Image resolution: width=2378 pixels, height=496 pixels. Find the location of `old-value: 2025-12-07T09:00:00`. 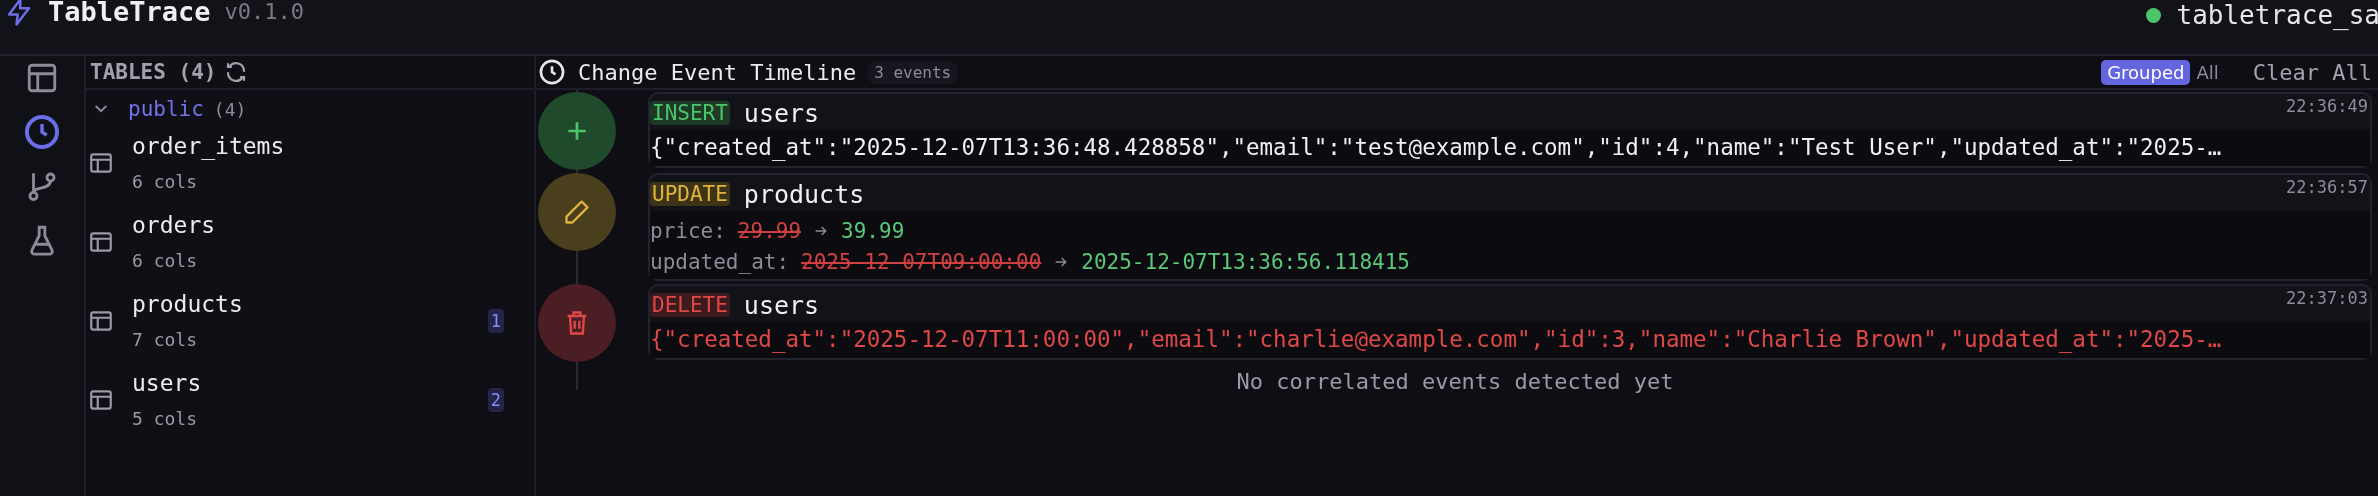

old-value: 2025-12-07T09:00:00 is located at coordinates (921, 261).